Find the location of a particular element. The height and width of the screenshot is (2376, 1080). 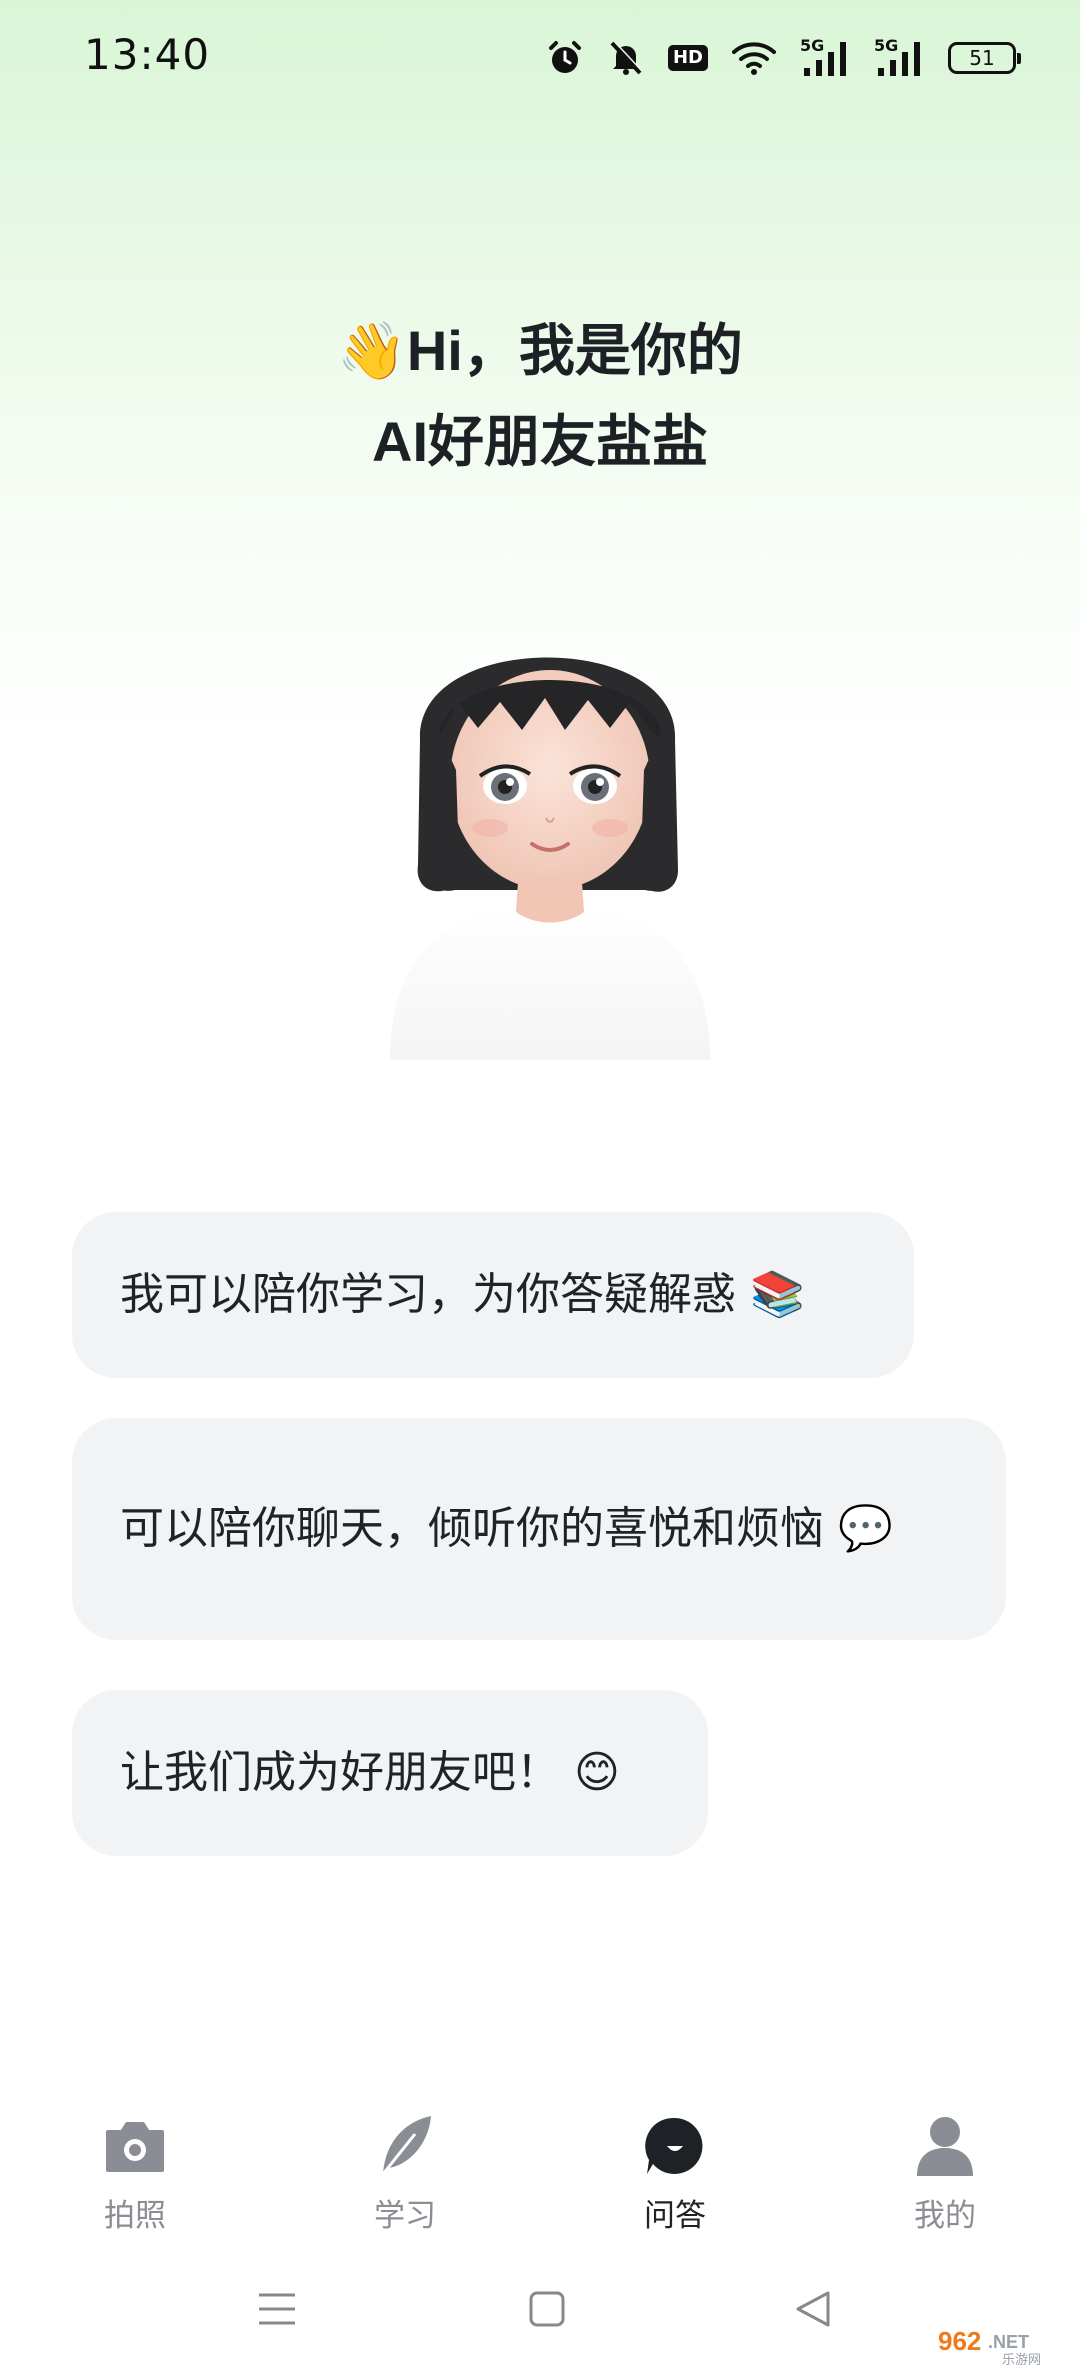

message-text: 可以陪你聊天，倾听你的喜悦和烦恼 💬 is located at coordinates (506, 1528).